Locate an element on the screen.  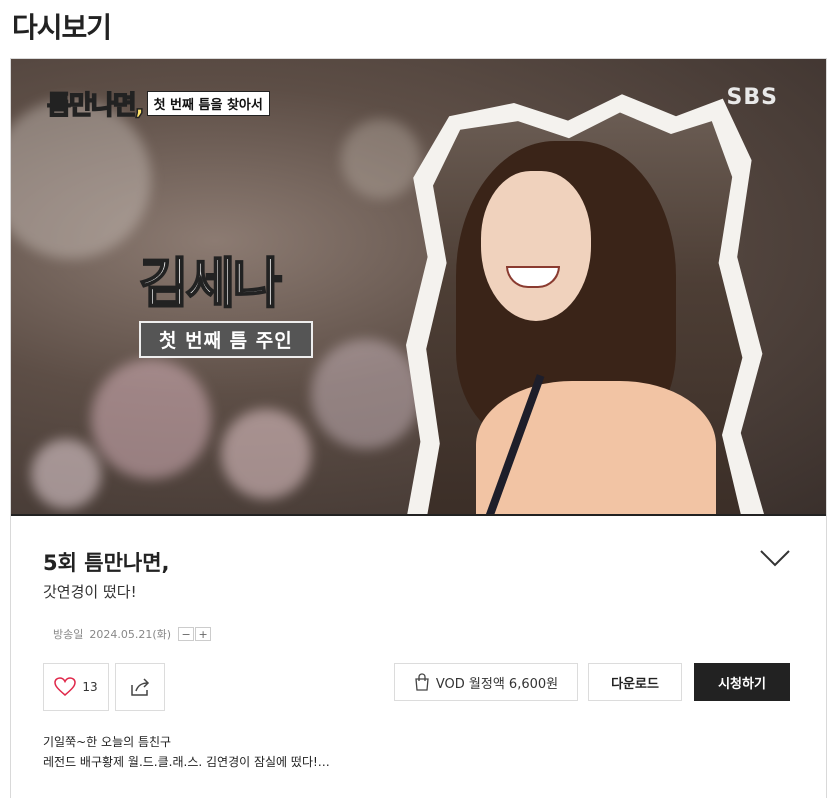
font-decrease-button: − is located at coordinates (186, 634).